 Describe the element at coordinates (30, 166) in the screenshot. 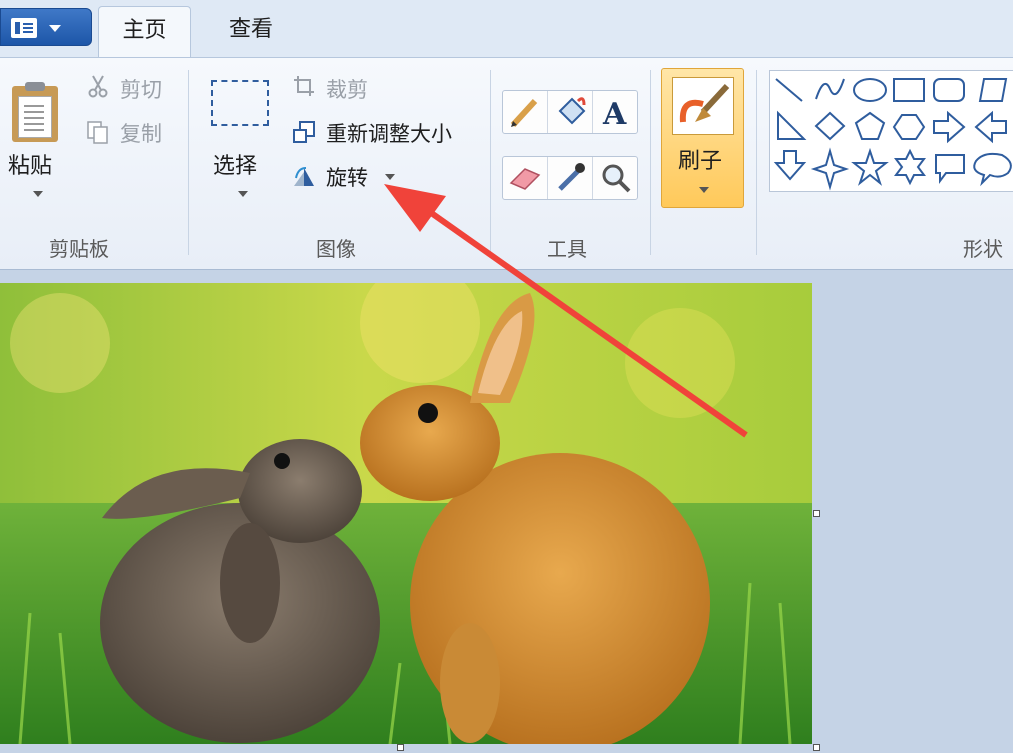

I see `paste-label: 粘贴` at that location.